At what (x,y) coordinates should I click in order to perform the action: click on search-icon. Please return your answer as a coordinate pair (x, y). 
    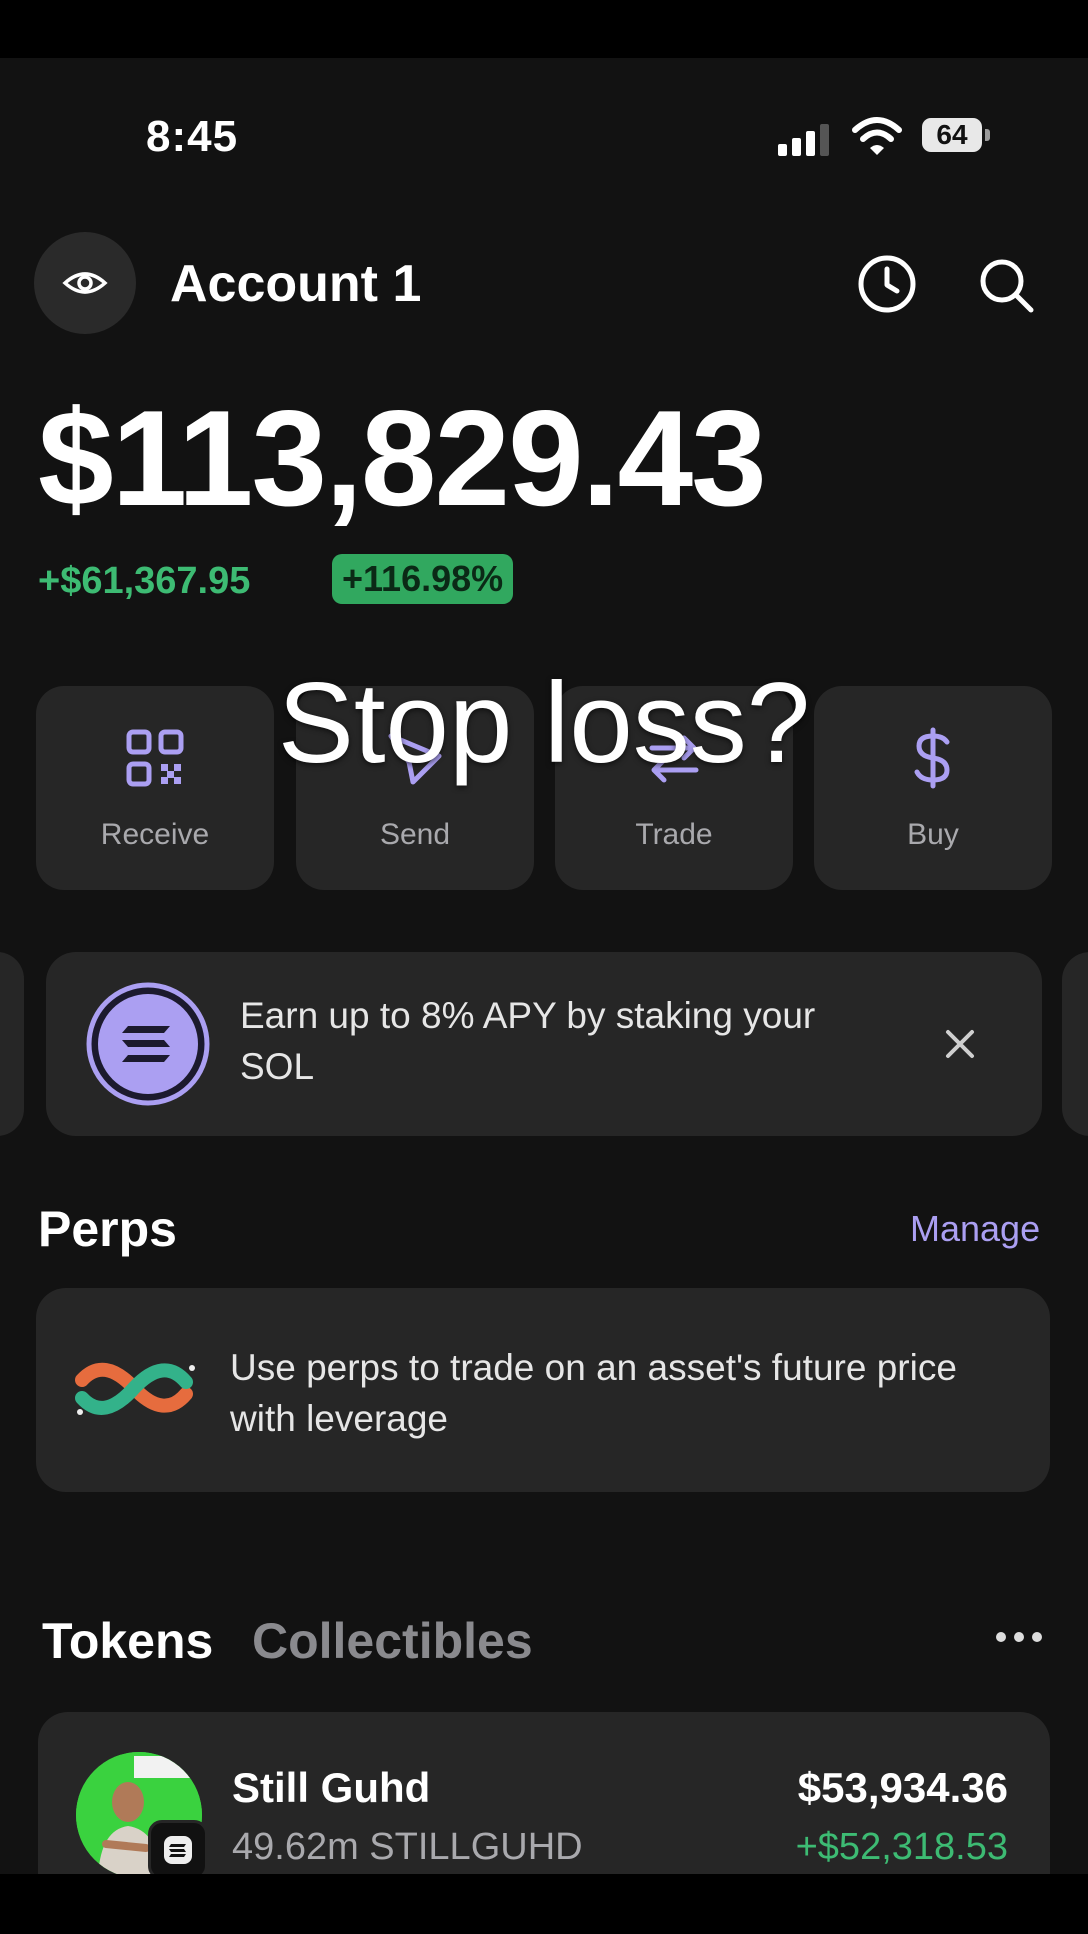
    Looking at the image, I should click on (1006, 285).